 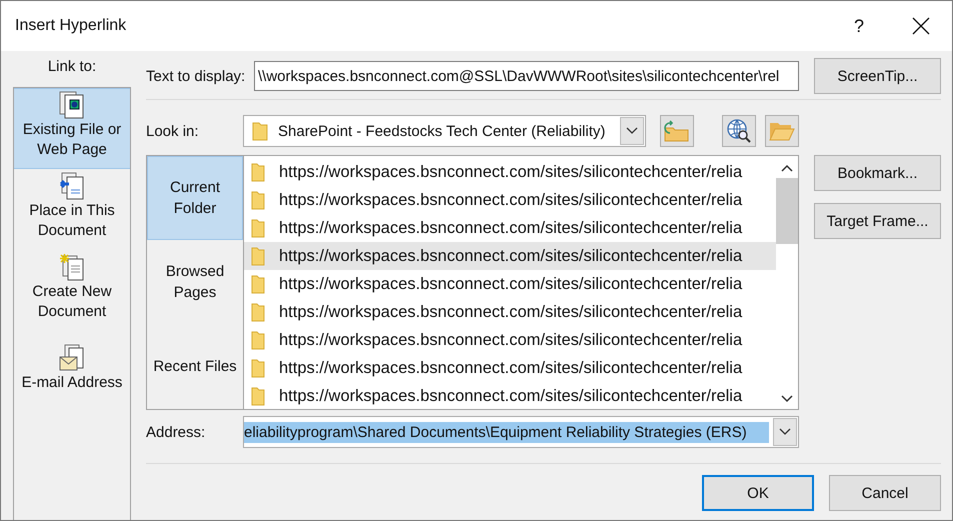 I want to click on browse-web-button, so click(x=739, y=131).